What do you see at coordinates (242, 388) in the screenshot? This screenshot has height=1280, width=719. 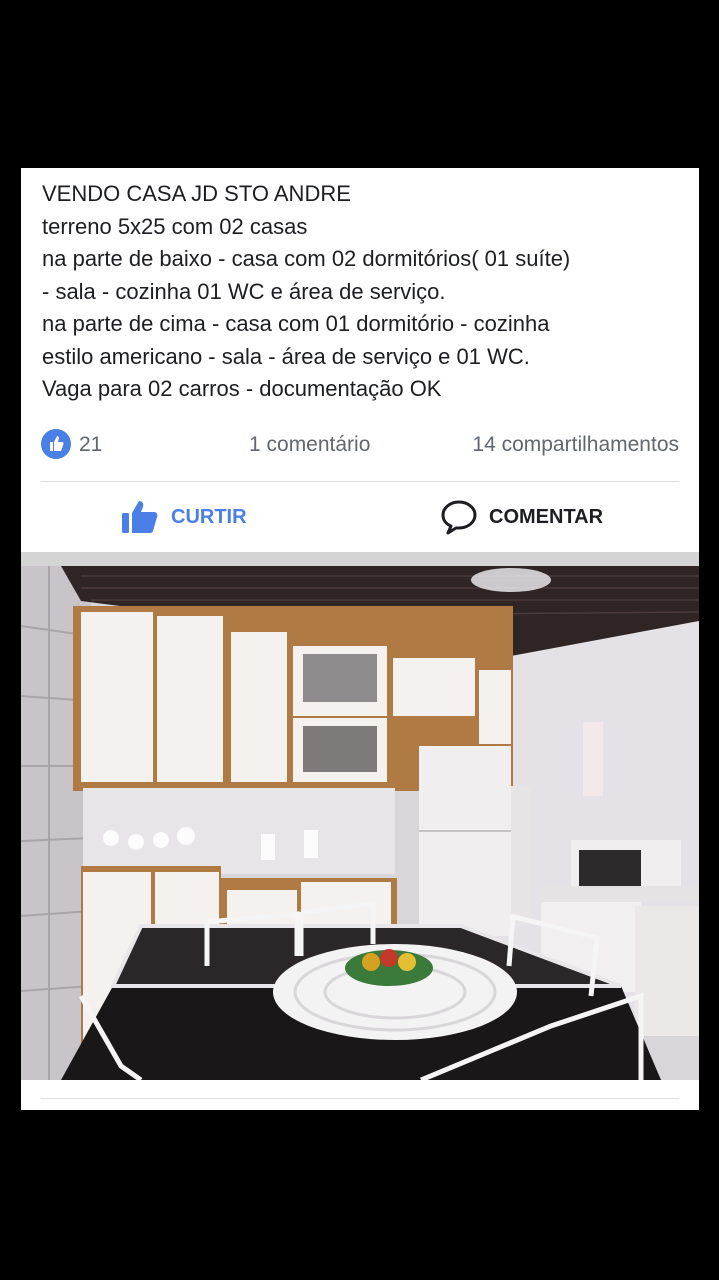 I see `post-line: Vaga para 02 carros - documentação OK` at bounding box center [242, 388].